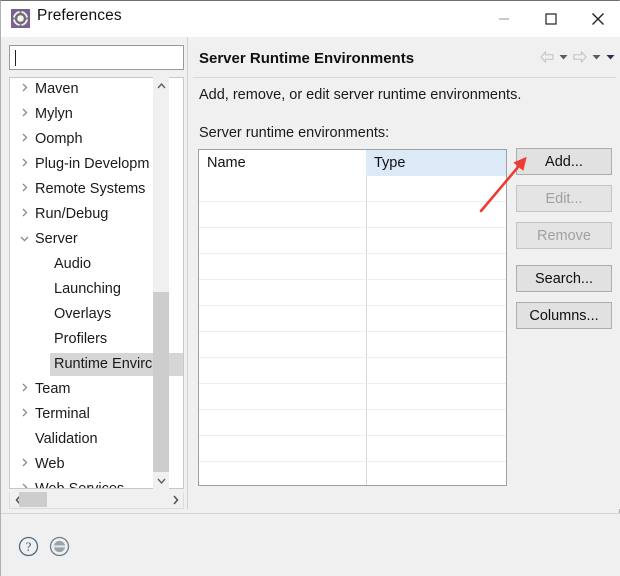  I want to click on preferences-gear-icon, so click(20, 18).